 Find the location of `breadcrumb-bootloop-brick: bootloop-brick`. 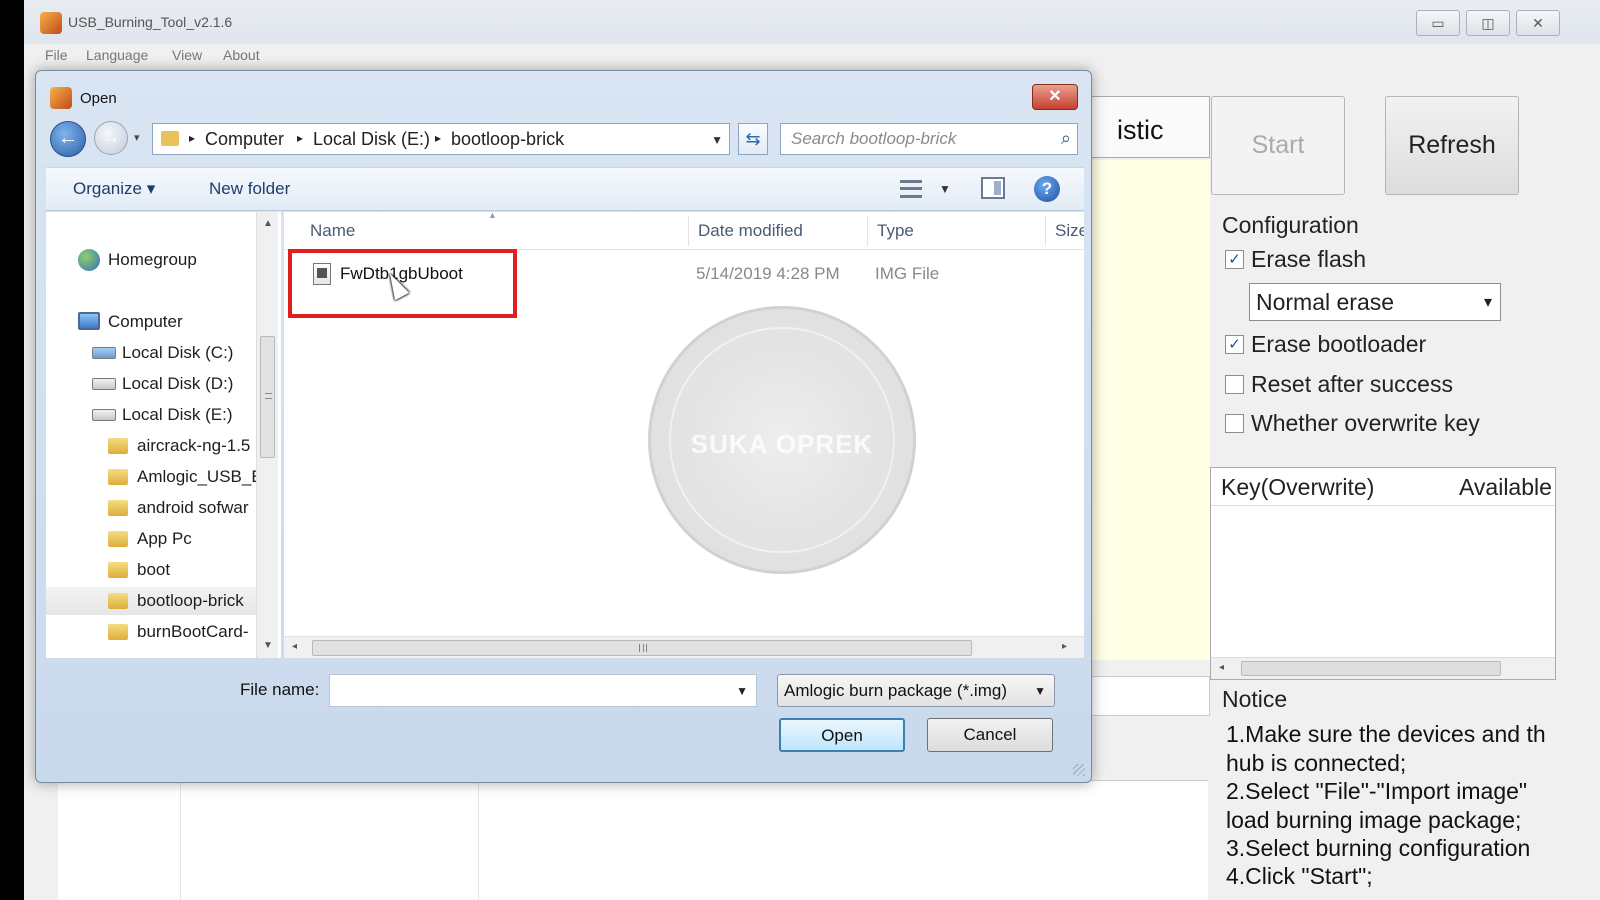

breadcrumb-bootloop-brick: bootloop-brick is located at coordinates (507, 139).